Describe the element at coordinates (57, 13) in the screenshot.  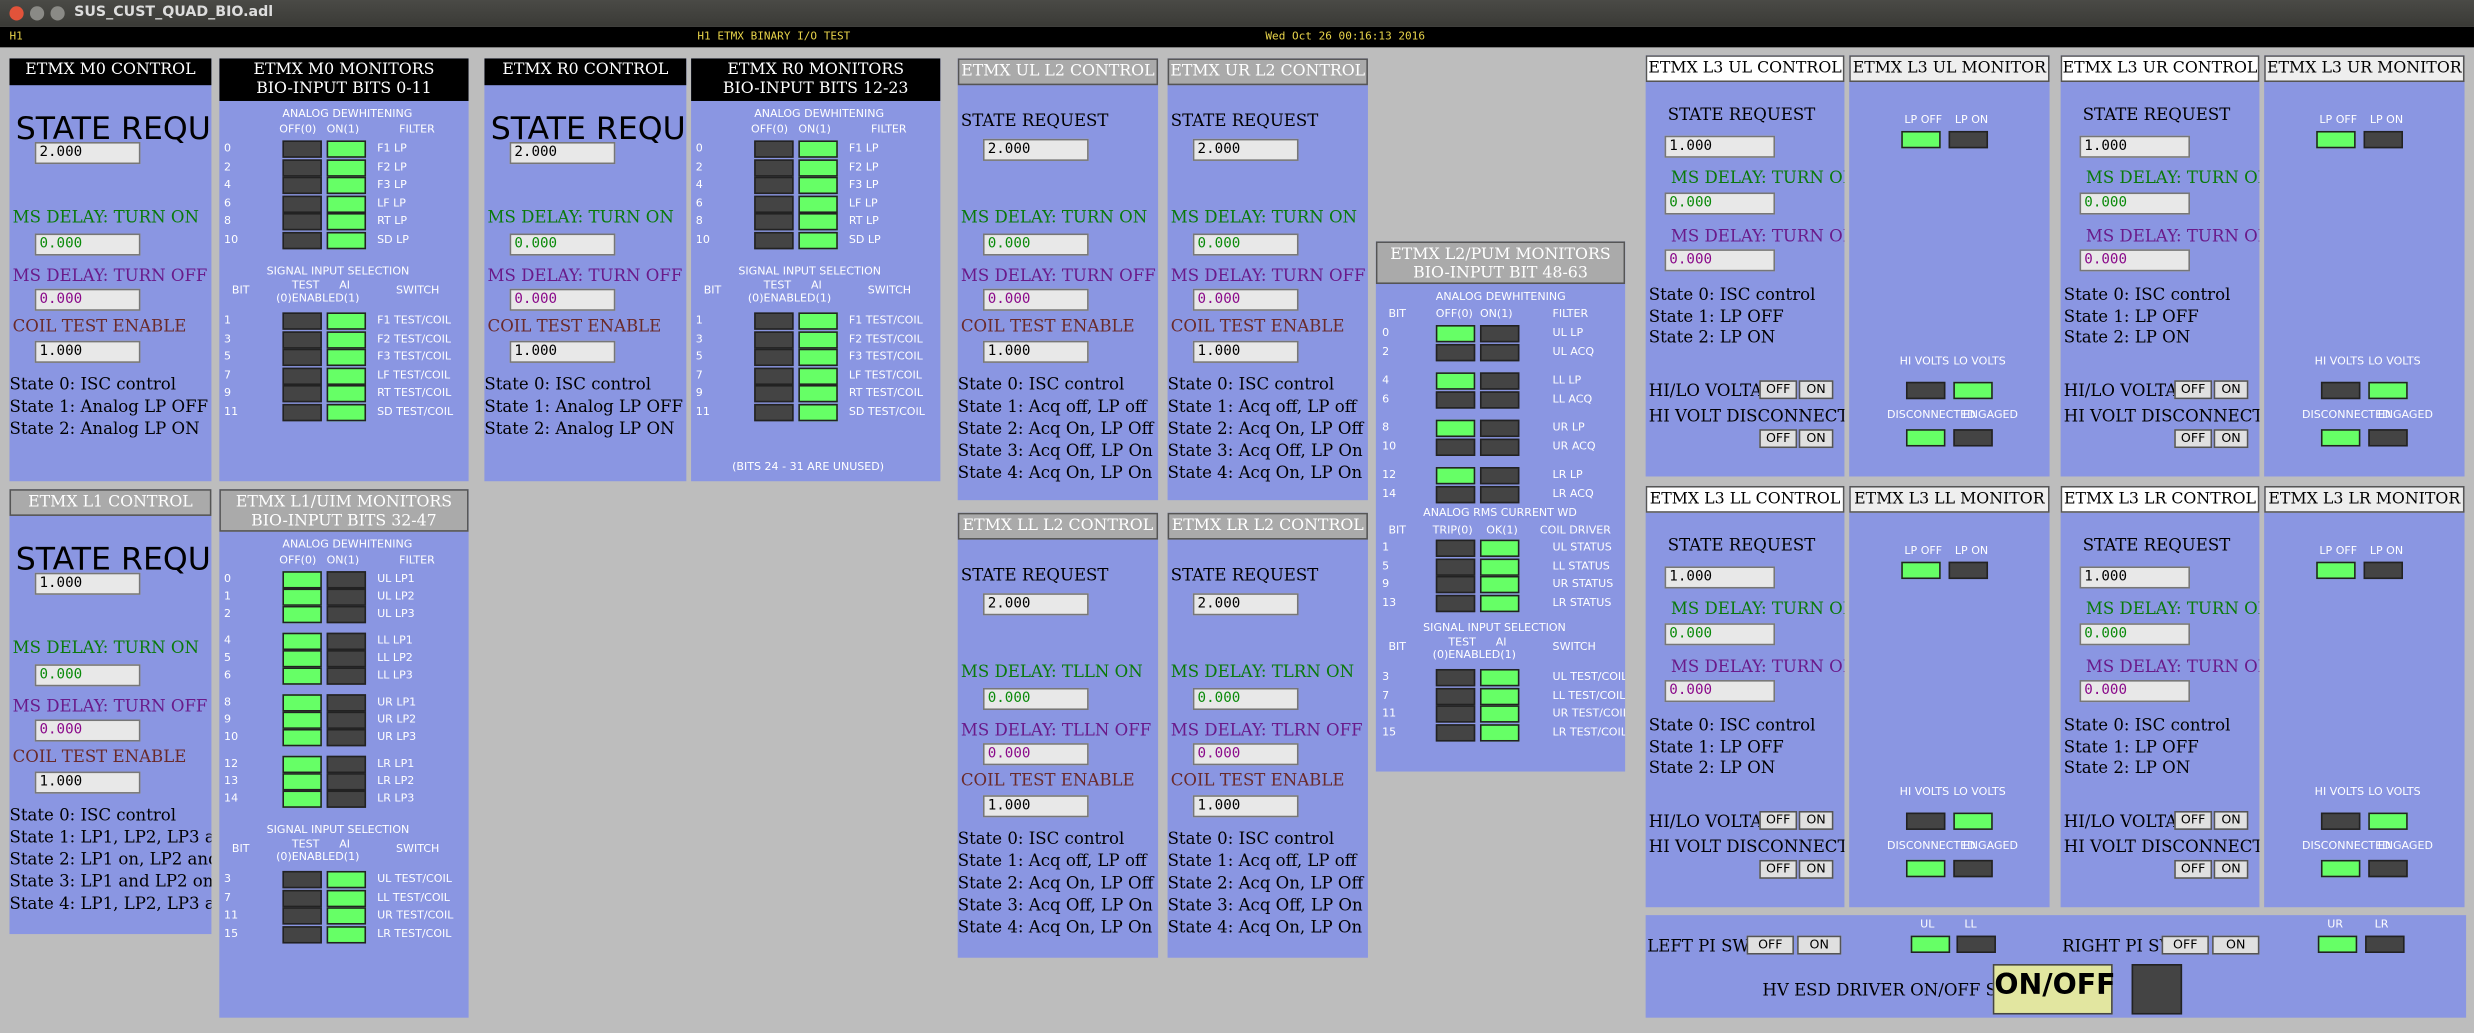
I see `maximize-icon` at that location.